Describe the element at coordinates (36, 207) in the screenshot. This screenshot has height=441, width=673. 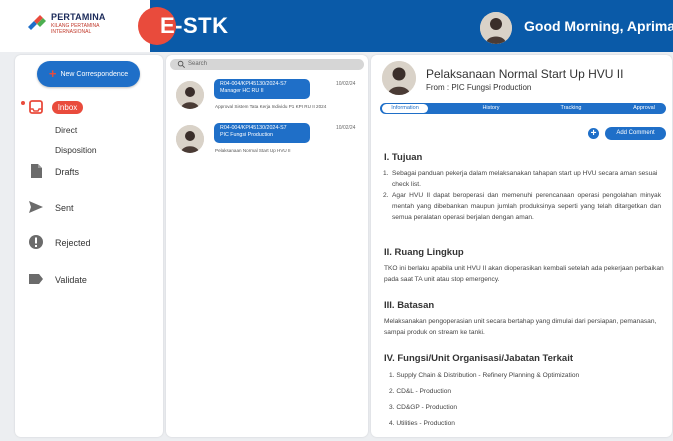
I see `send-icon` at that location.